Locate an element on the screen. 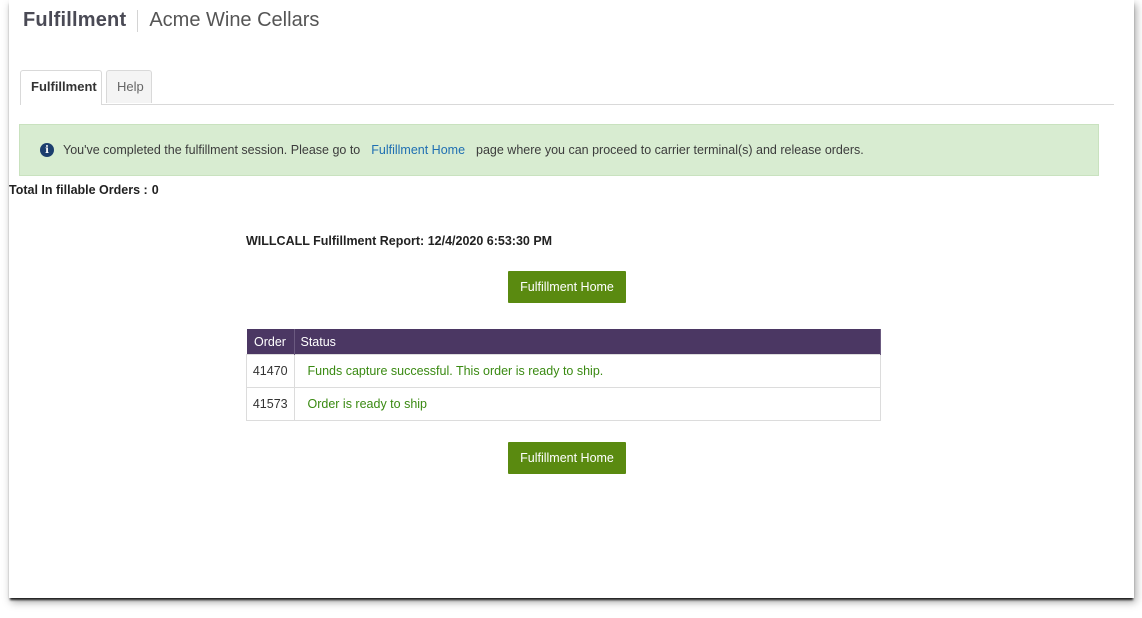 The width and height of the screenshot is (1142, 618). org-name: Acme Wine Cellars is located at coordinates (234, 20).